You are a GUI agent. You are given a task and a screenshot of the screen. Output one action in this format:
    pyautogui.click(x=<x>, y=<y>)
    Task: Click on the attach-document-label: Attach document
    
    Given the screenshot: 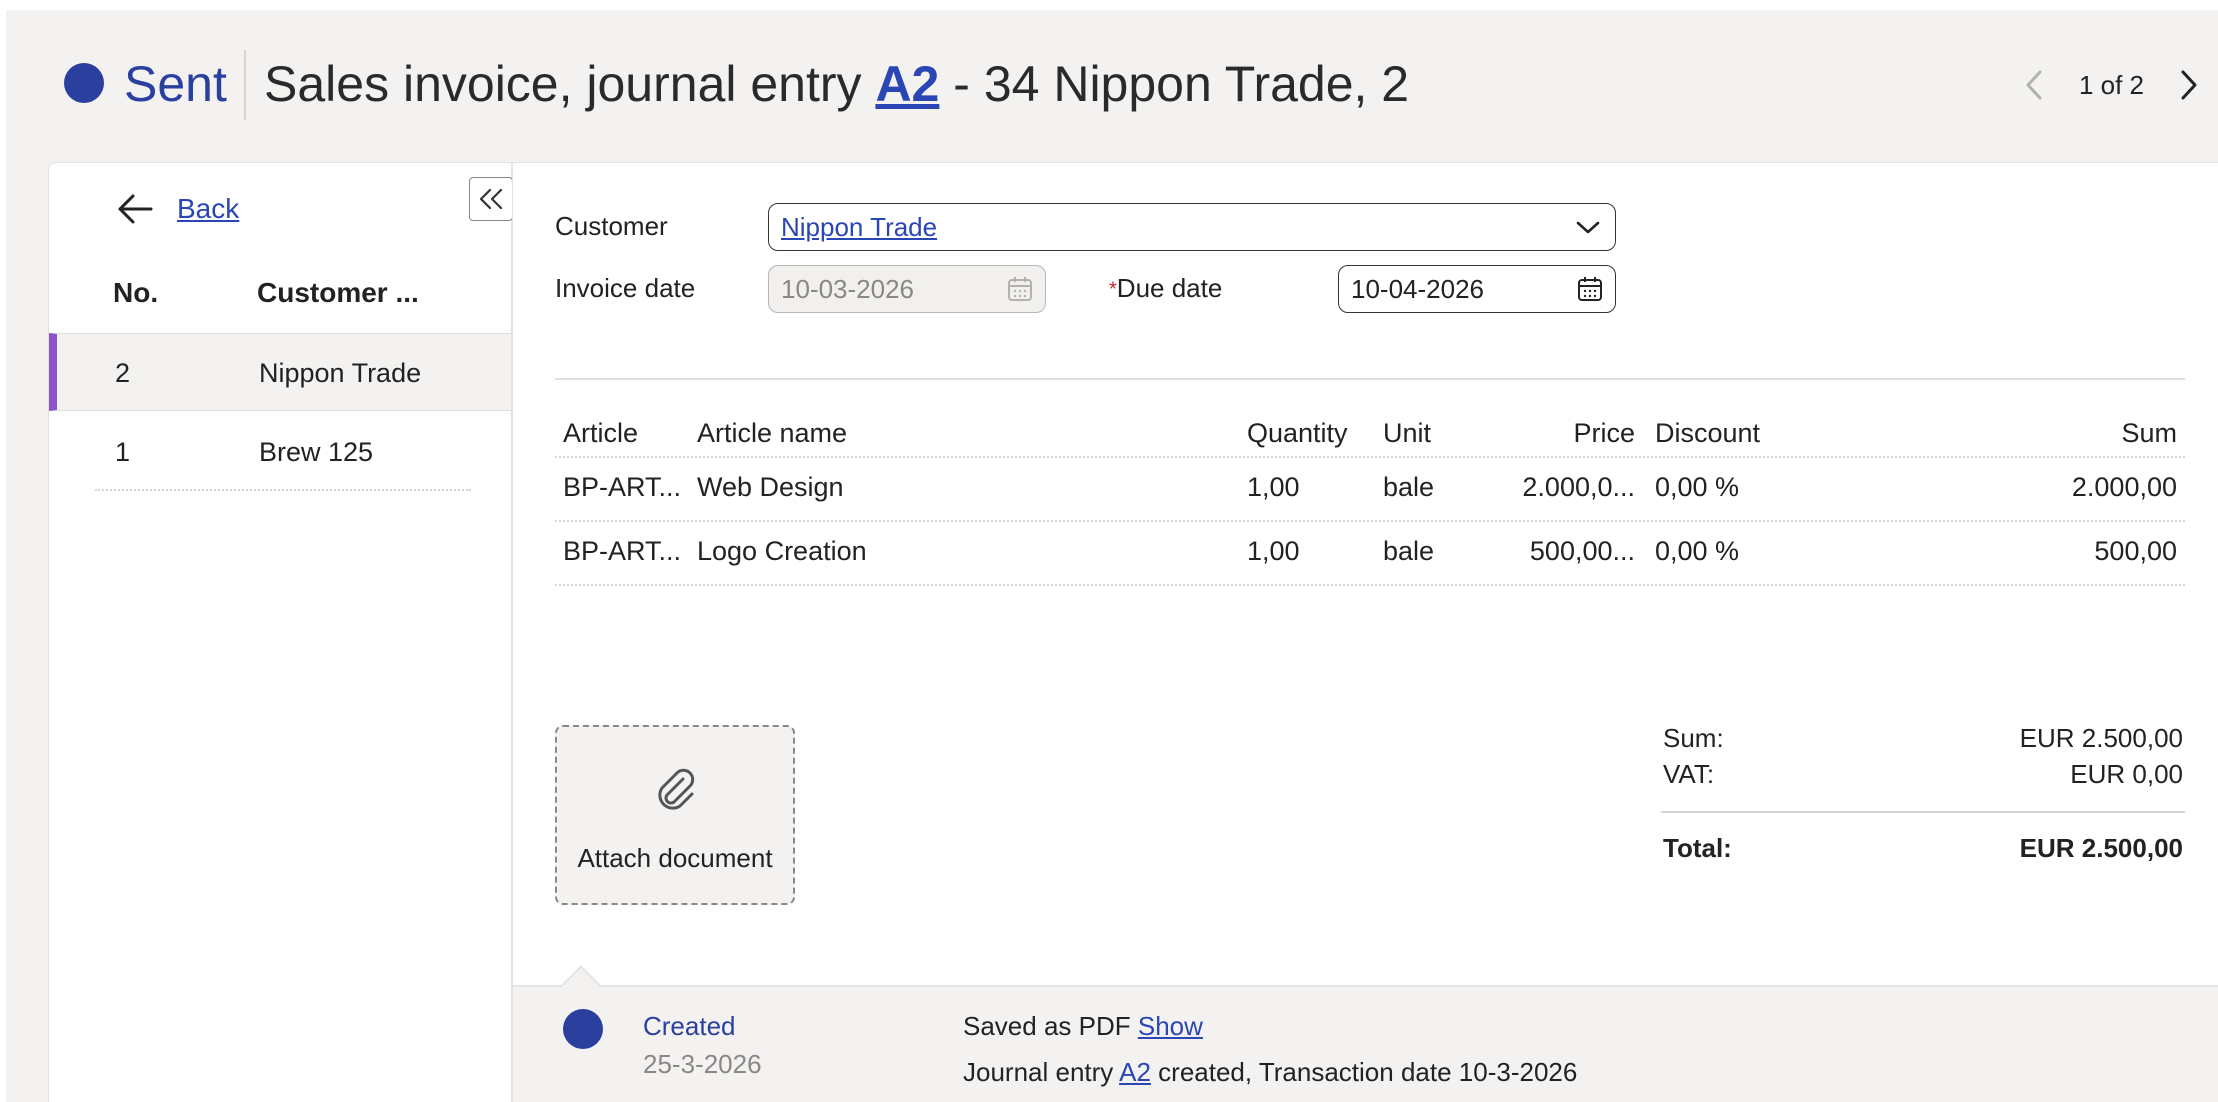 What is the action you would take?
    pyautogui.click(x=675, y=858)
    